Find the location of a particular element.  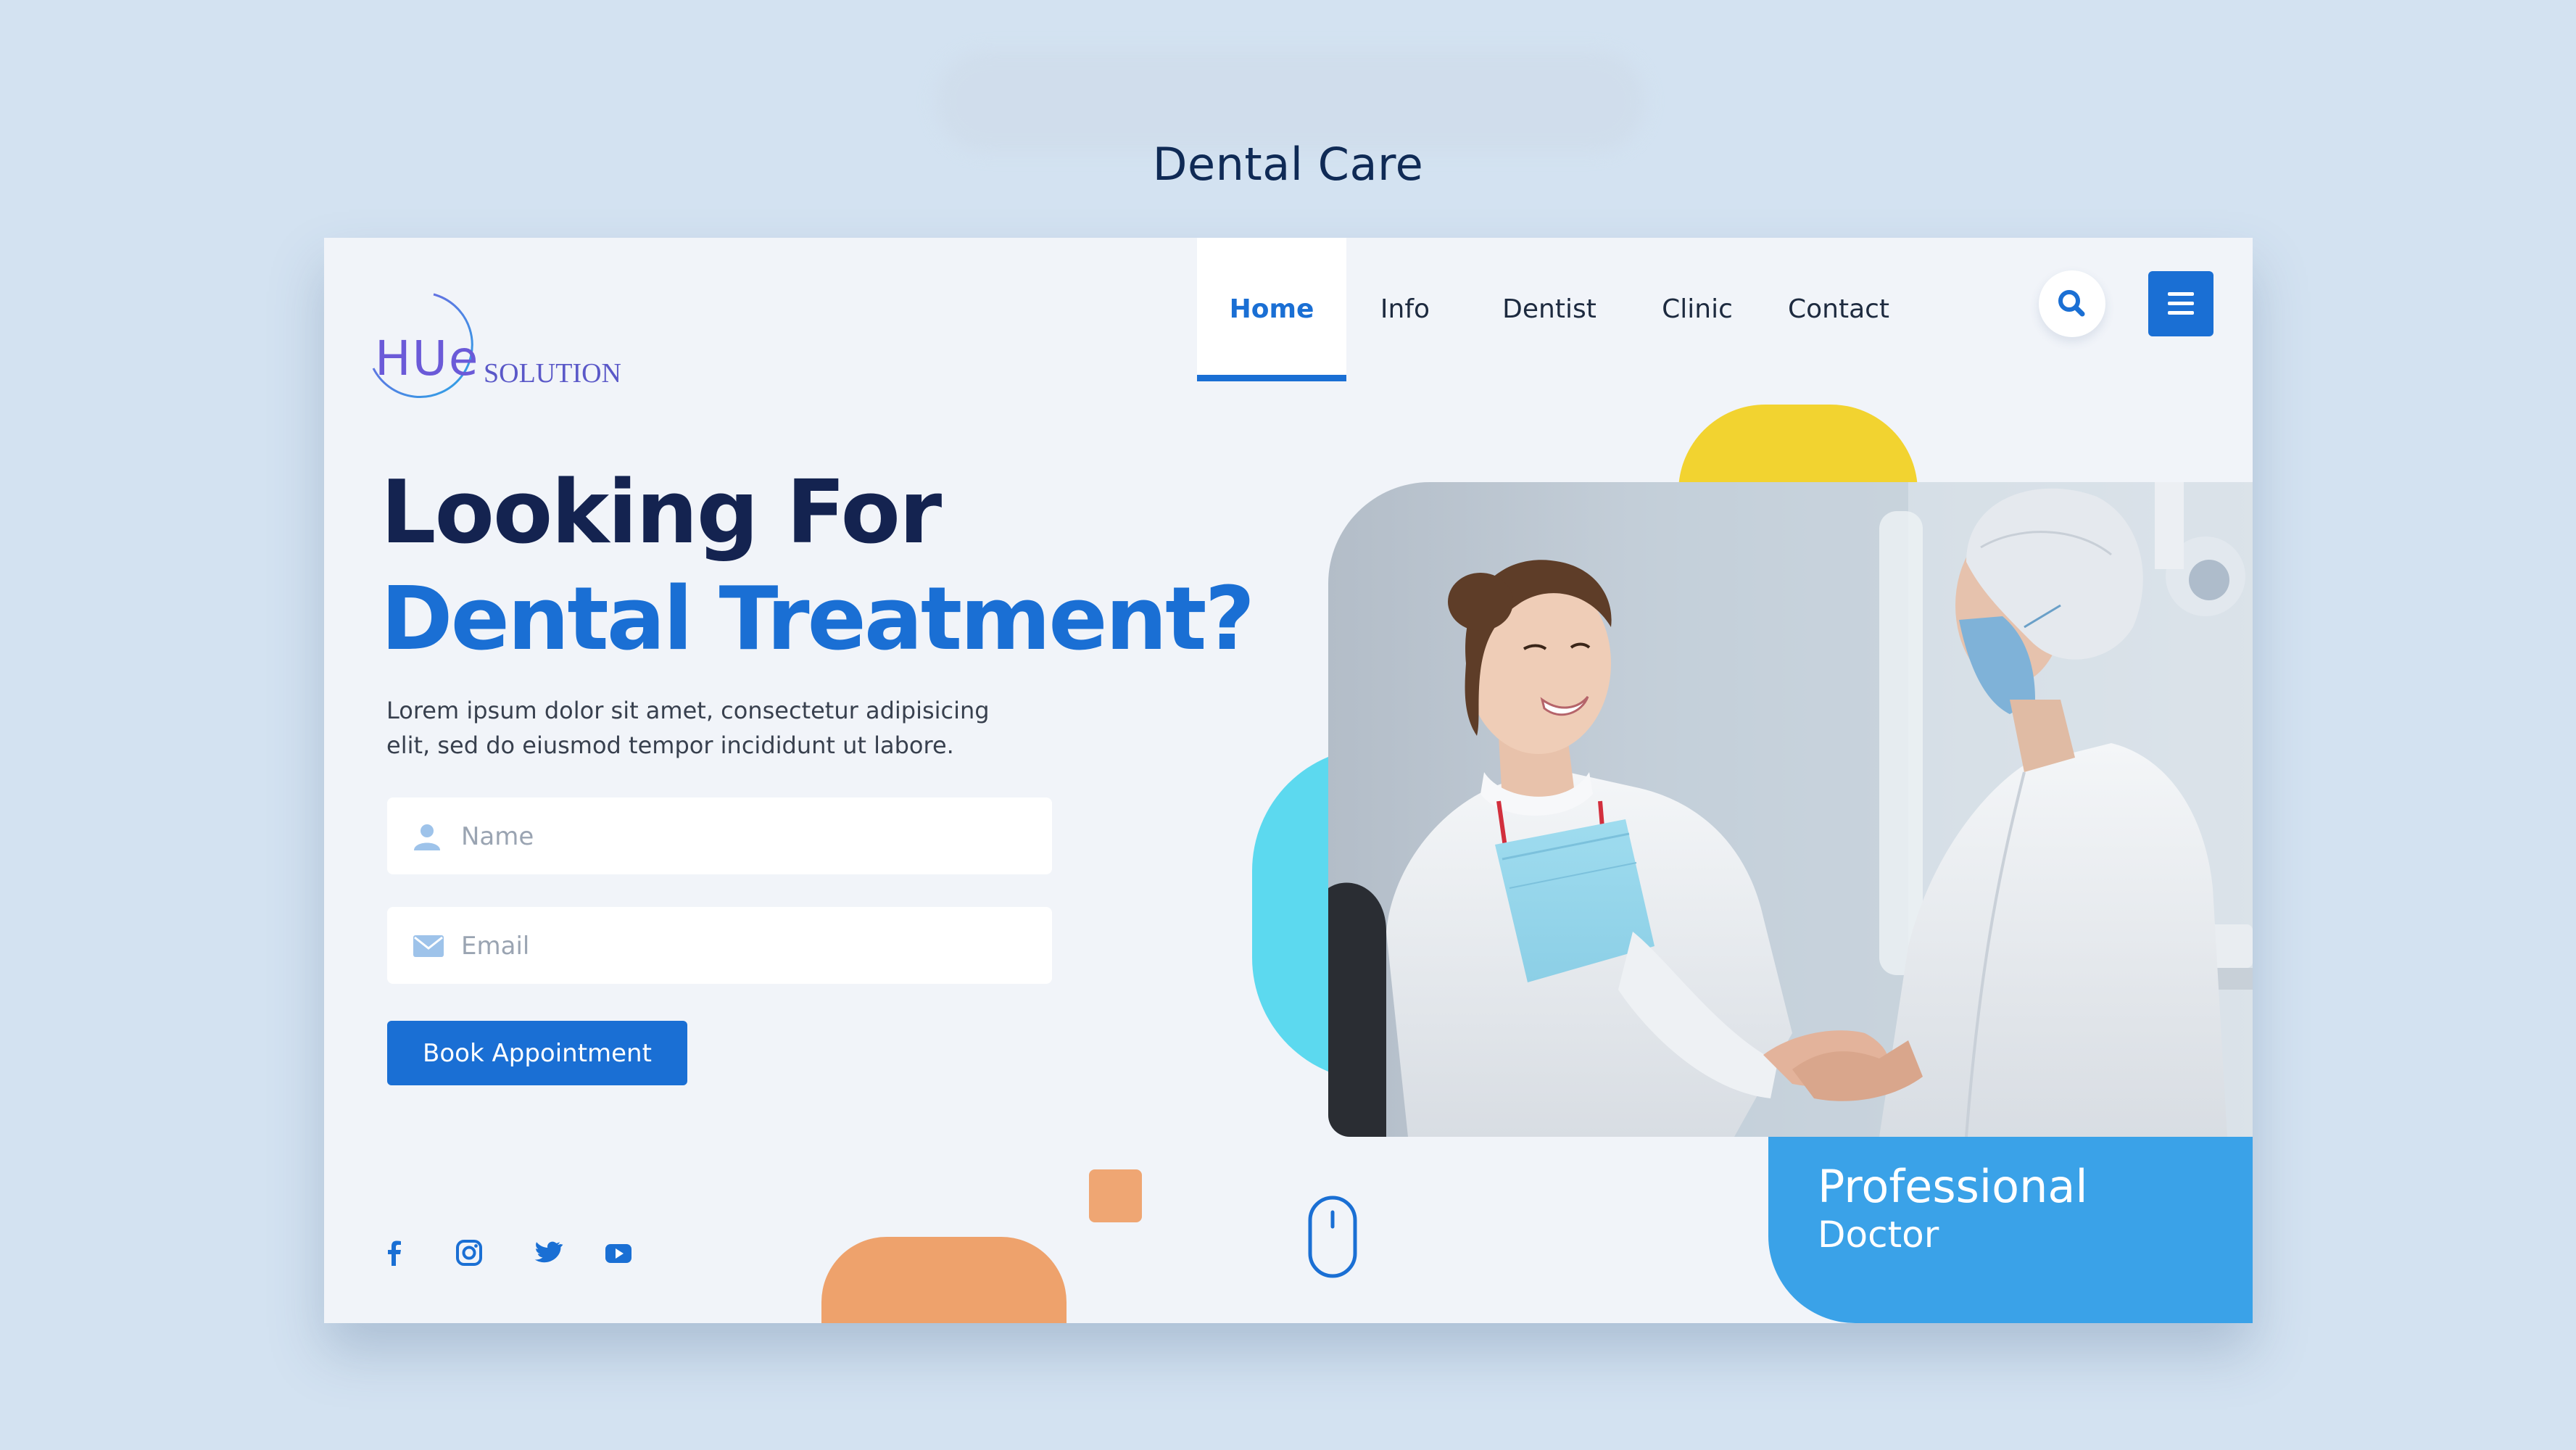

menu-button is located at coordinates (2180, 303).